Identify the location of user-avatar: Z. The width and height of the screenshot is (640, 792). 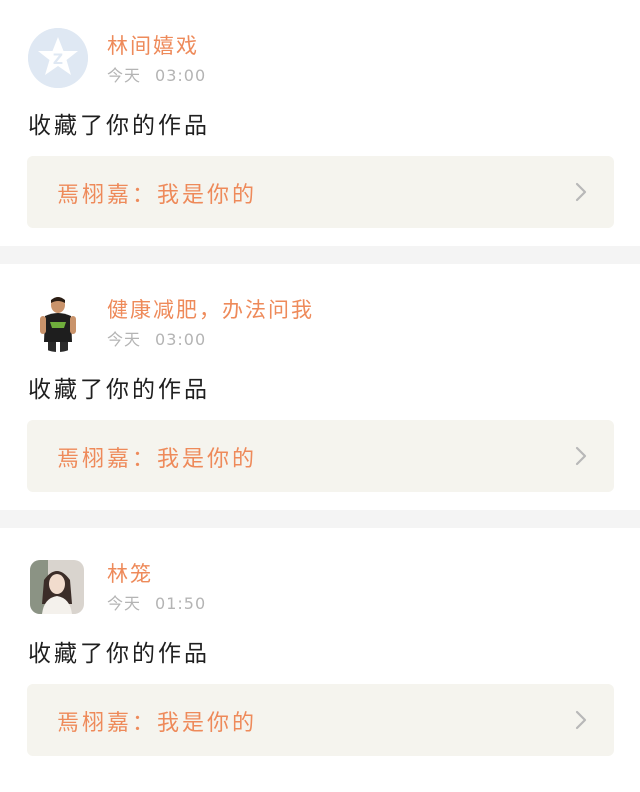
(58, 58).